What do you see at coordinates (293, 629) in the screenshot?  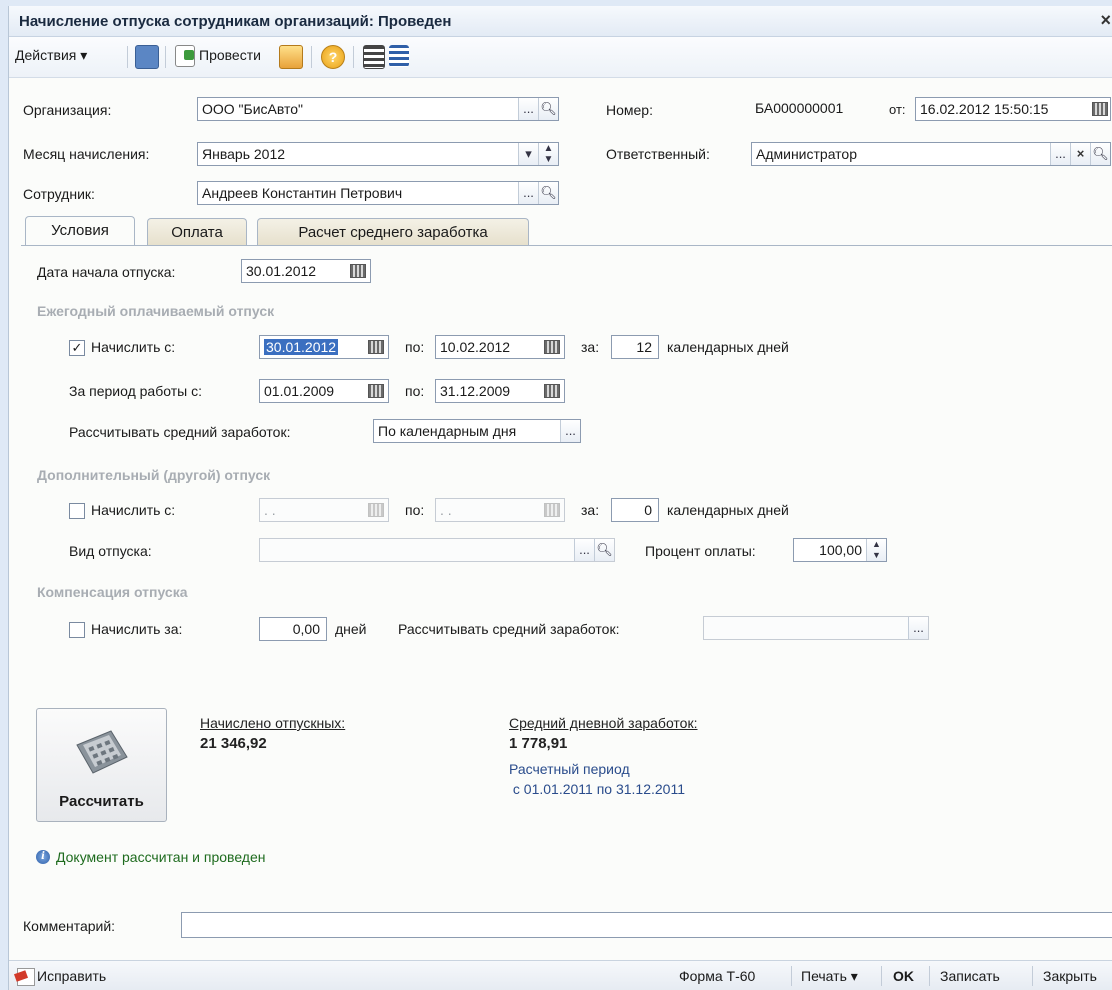 I see `compensation-days-field: 0,00` at bounding box center [293, 629].